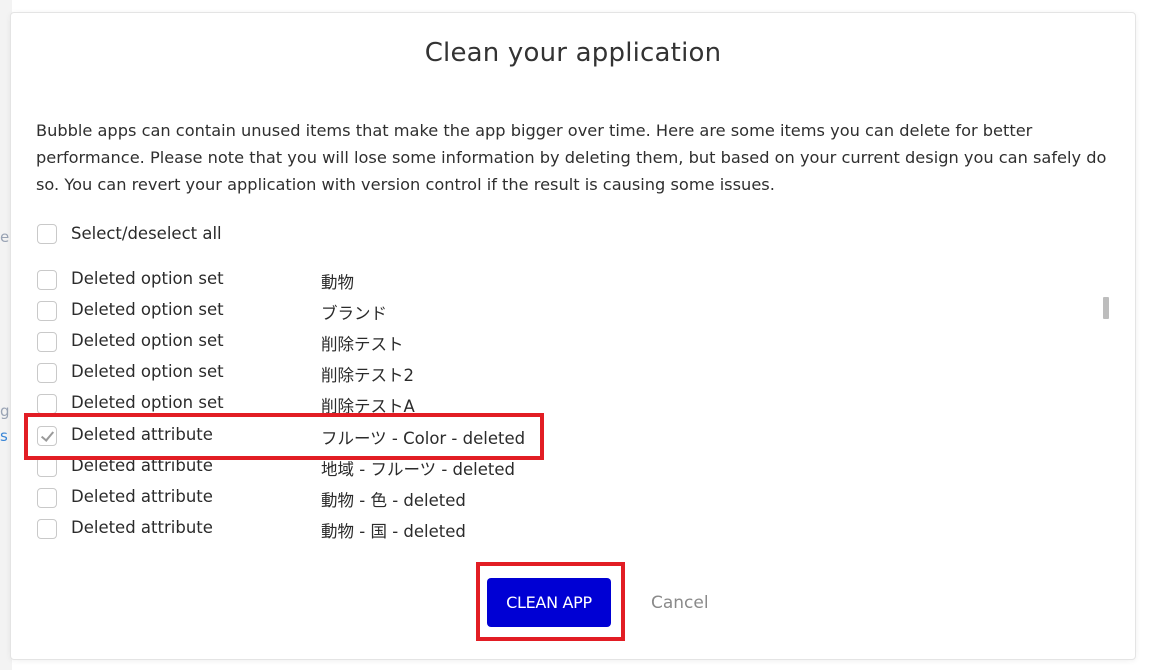 The height and width of the screenshot is (670, 1153). I want to click on select-all-checkbox, so click(47, 234).